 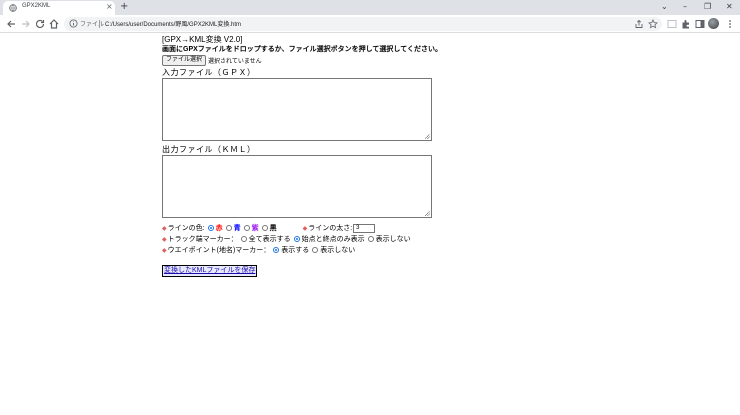 What do you see at coordinates (269, 228) in the screenshot?
I see `line-color-row: ◆ ラインの色: 赤 青 紫 黒 ◆ ラインの太さ: 3` at bounding box center [269, 228].